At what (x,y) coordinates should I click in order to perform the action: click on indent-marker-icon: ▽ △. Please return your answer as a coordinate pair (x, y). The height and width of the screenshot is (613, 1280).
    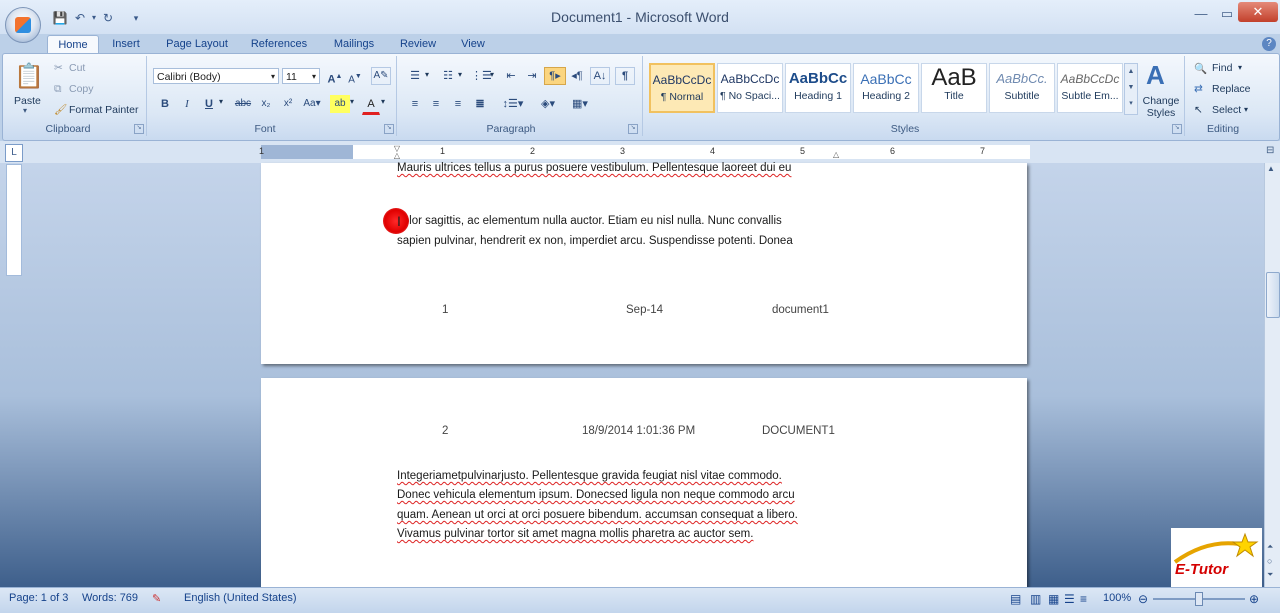
    Looking at the image, I should click on (397, 152).